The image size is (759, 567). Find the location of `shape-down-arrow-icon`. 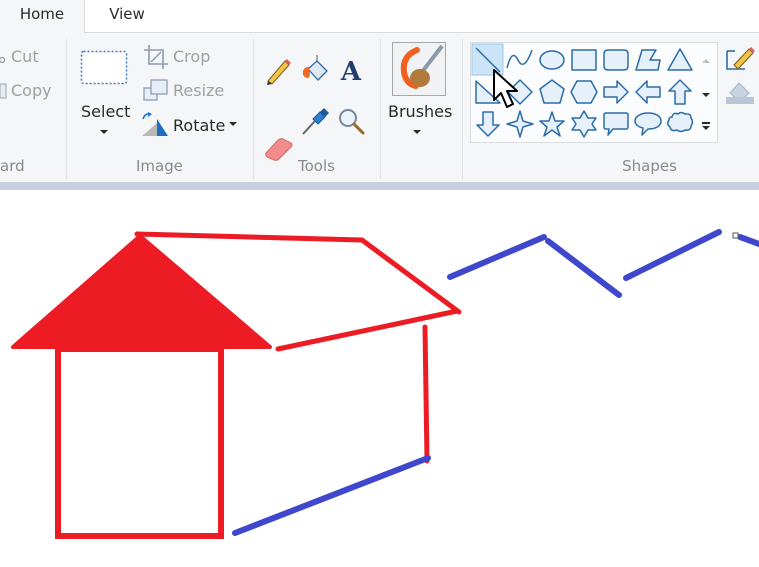

shape-down-arrow-icon is located at coordinates (488, 124).